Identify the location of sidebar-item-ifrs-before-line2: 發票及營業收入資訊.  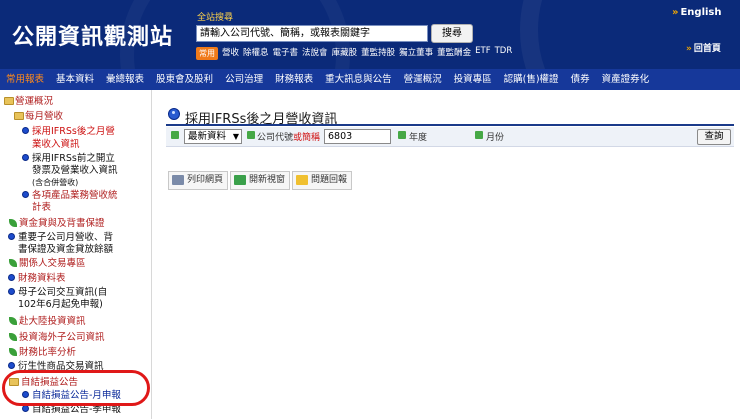
(75, 170).